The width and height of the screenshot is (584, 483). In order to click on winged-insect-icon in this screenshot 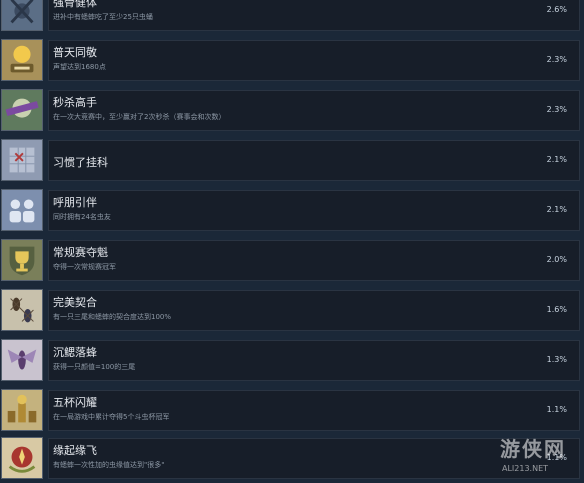, I will do `click(22, 360)`.